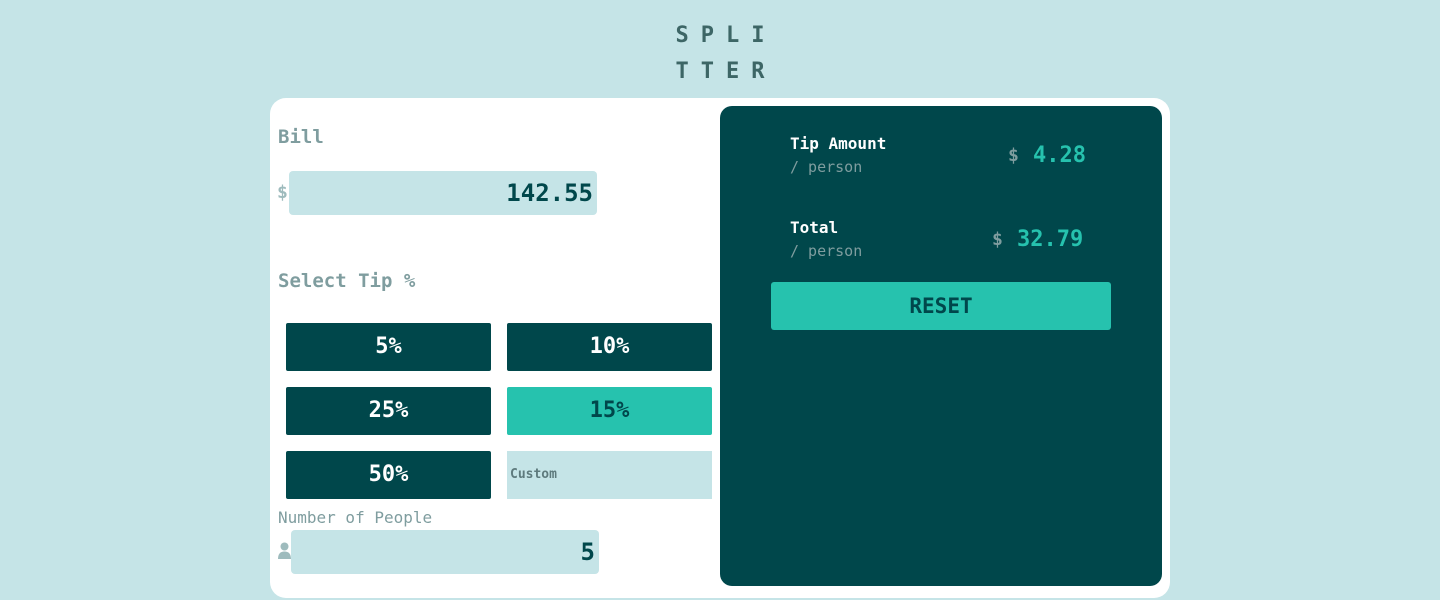 This screenshot has width=1440, height=600. What do you see at coordinates (1013, 155) in the screenshot?
I see `tip-amount-dollar-sign: $` at bounding box center [1013, 155].